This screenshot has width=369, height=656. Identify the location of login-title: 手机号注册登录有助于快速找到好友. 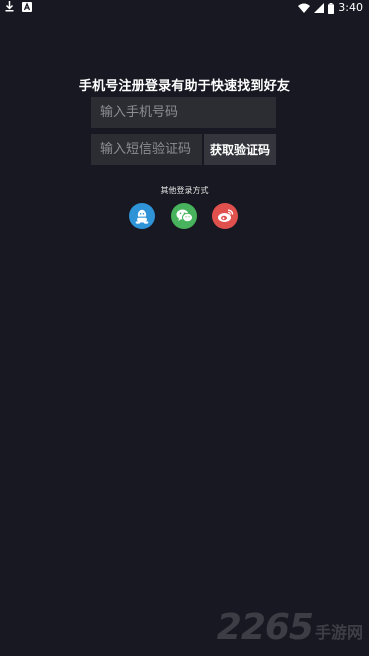
(184, 86).